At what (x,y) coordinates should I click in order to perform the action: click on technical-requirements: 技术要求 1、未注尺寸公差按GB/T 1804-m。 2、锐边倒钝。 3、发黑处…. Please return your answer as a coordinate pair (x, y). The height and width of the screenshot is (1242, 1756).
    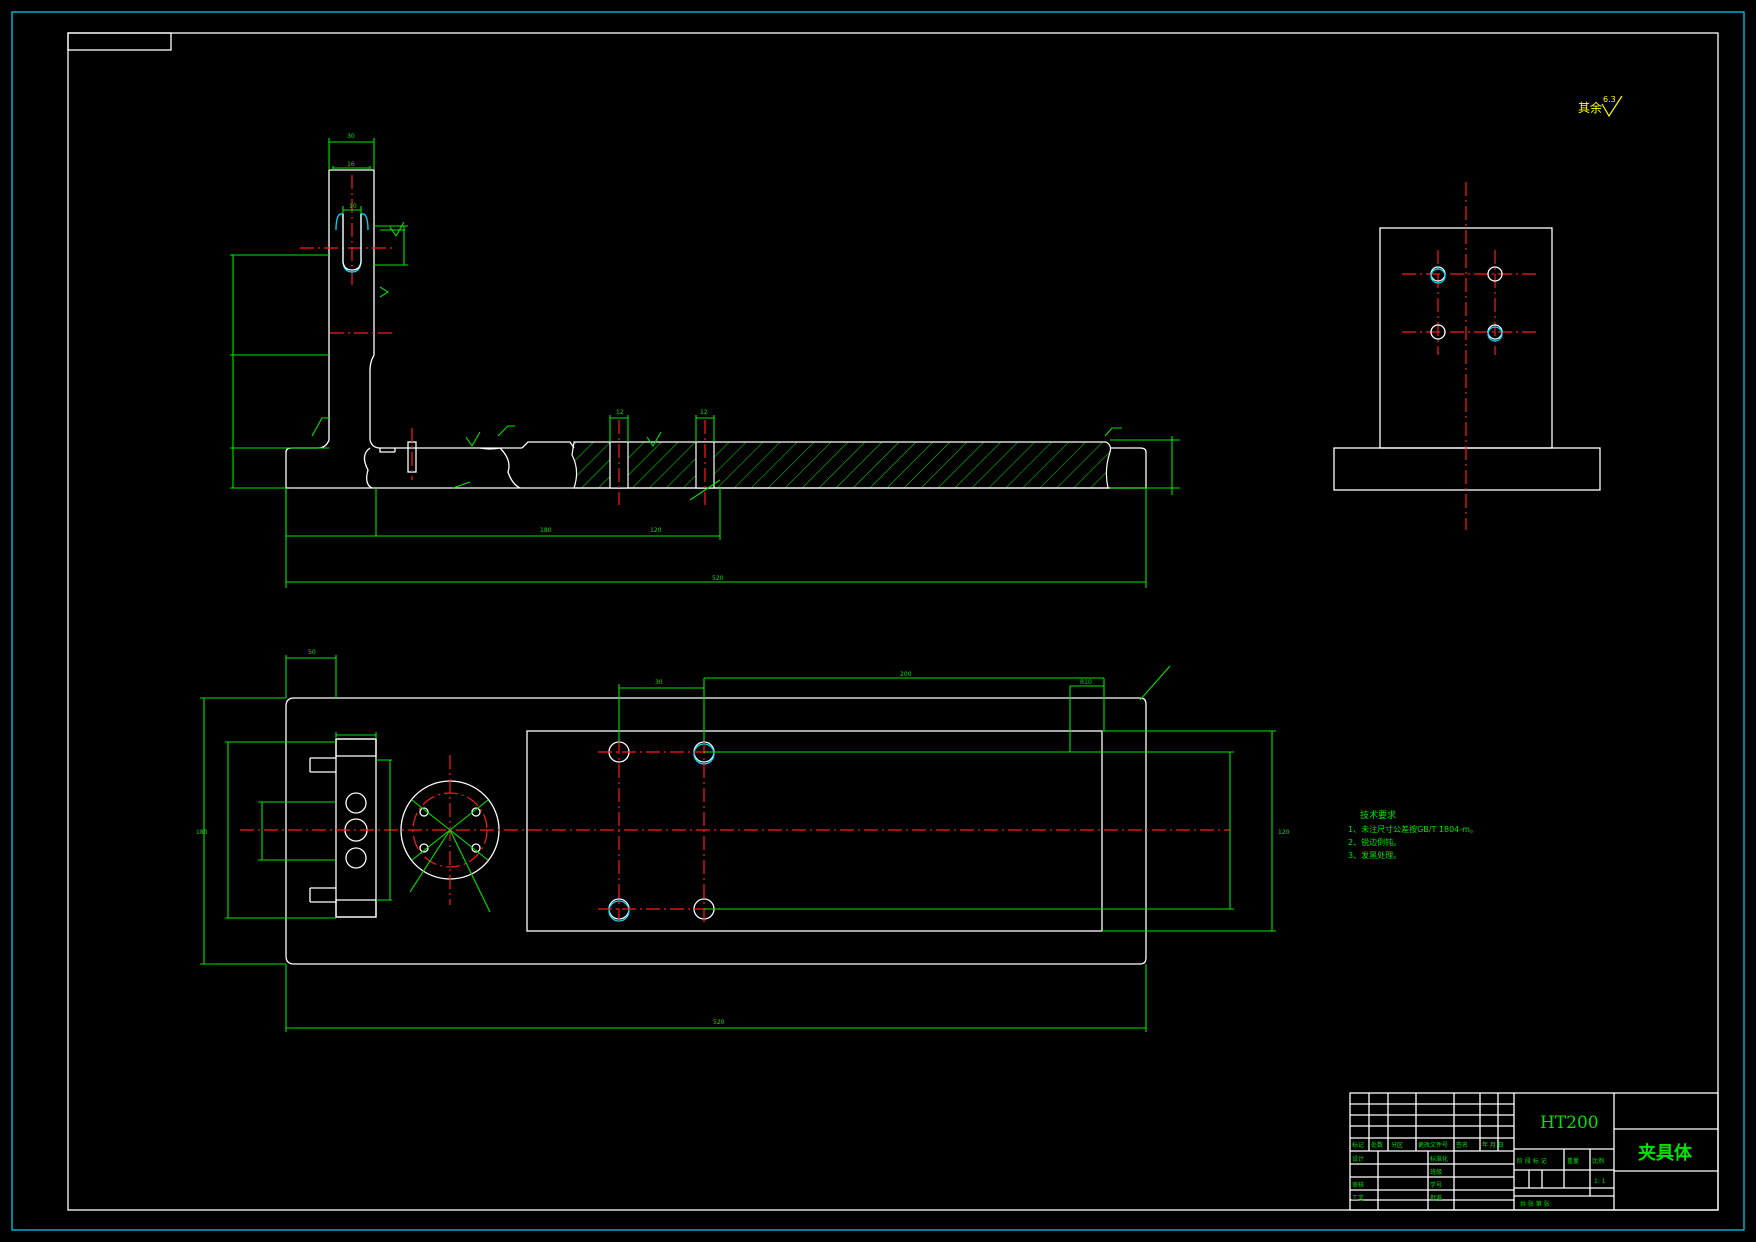
    Looking at the image, I should click on (1413, 834).